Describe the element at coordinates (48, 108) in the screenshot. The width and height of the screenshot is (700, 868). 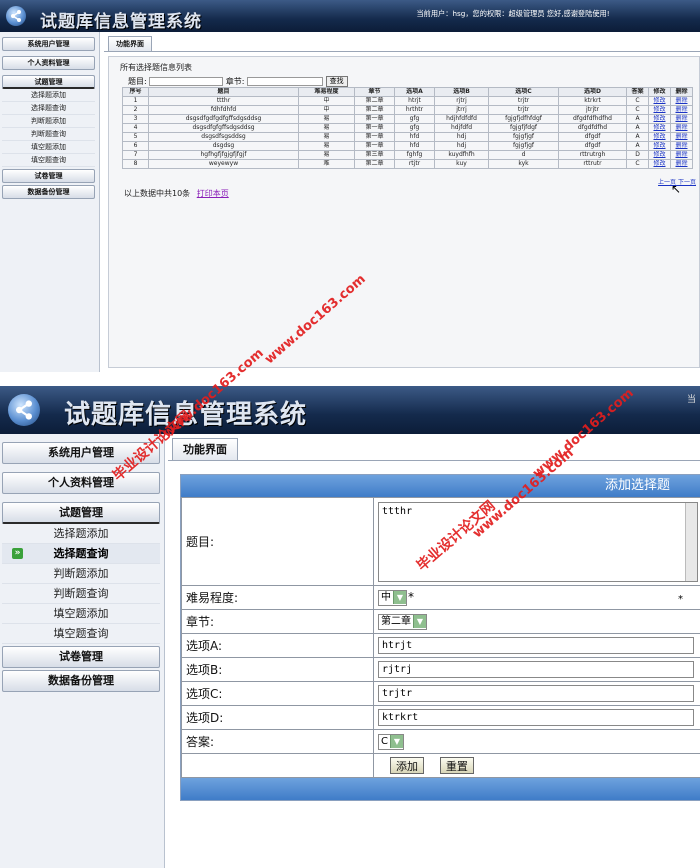
I see `sidebar-item-choice-query: 选择题查询` at that location.